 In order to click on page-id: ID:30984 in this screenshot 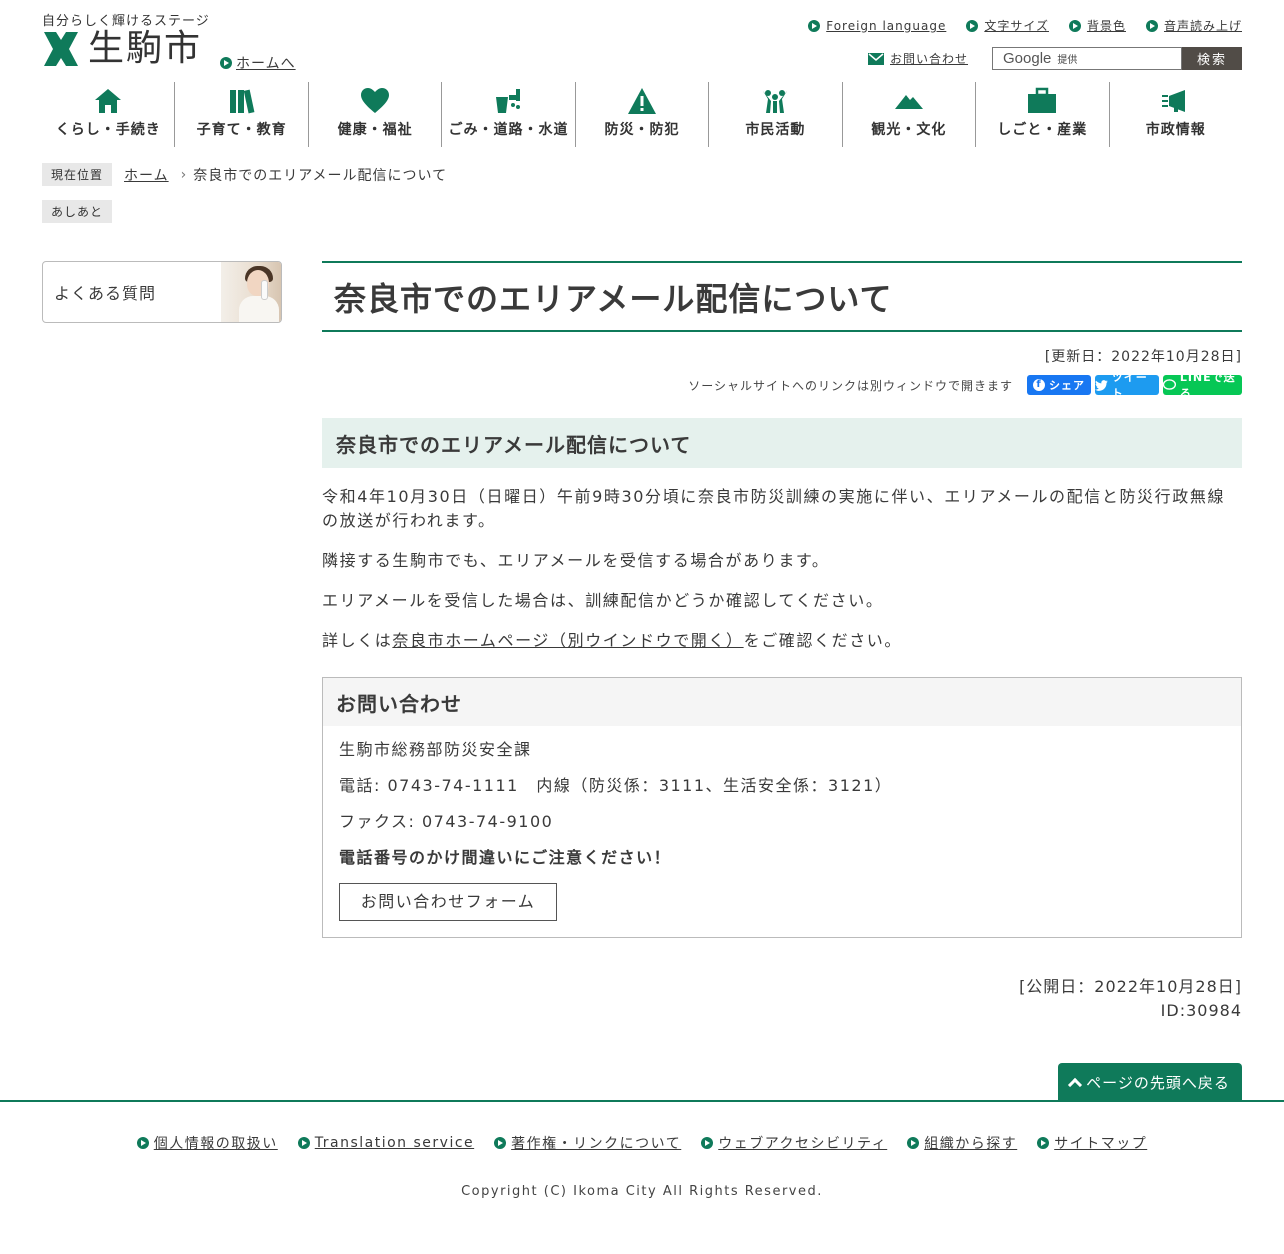, I will do `click(1201, 1010)`.